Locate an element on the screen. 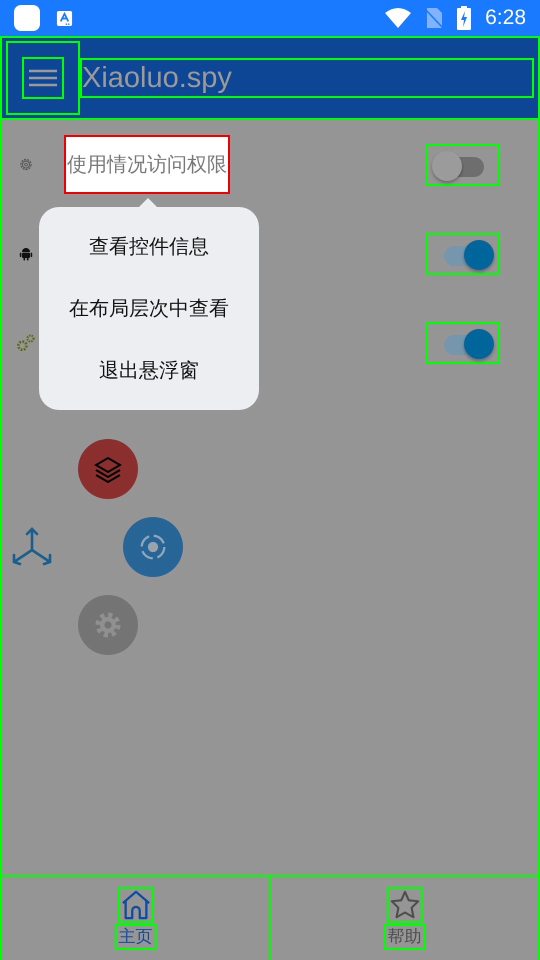 The width and height of the screenshot is (540, 960). wifi-icon is located at coordinates (398, 18).